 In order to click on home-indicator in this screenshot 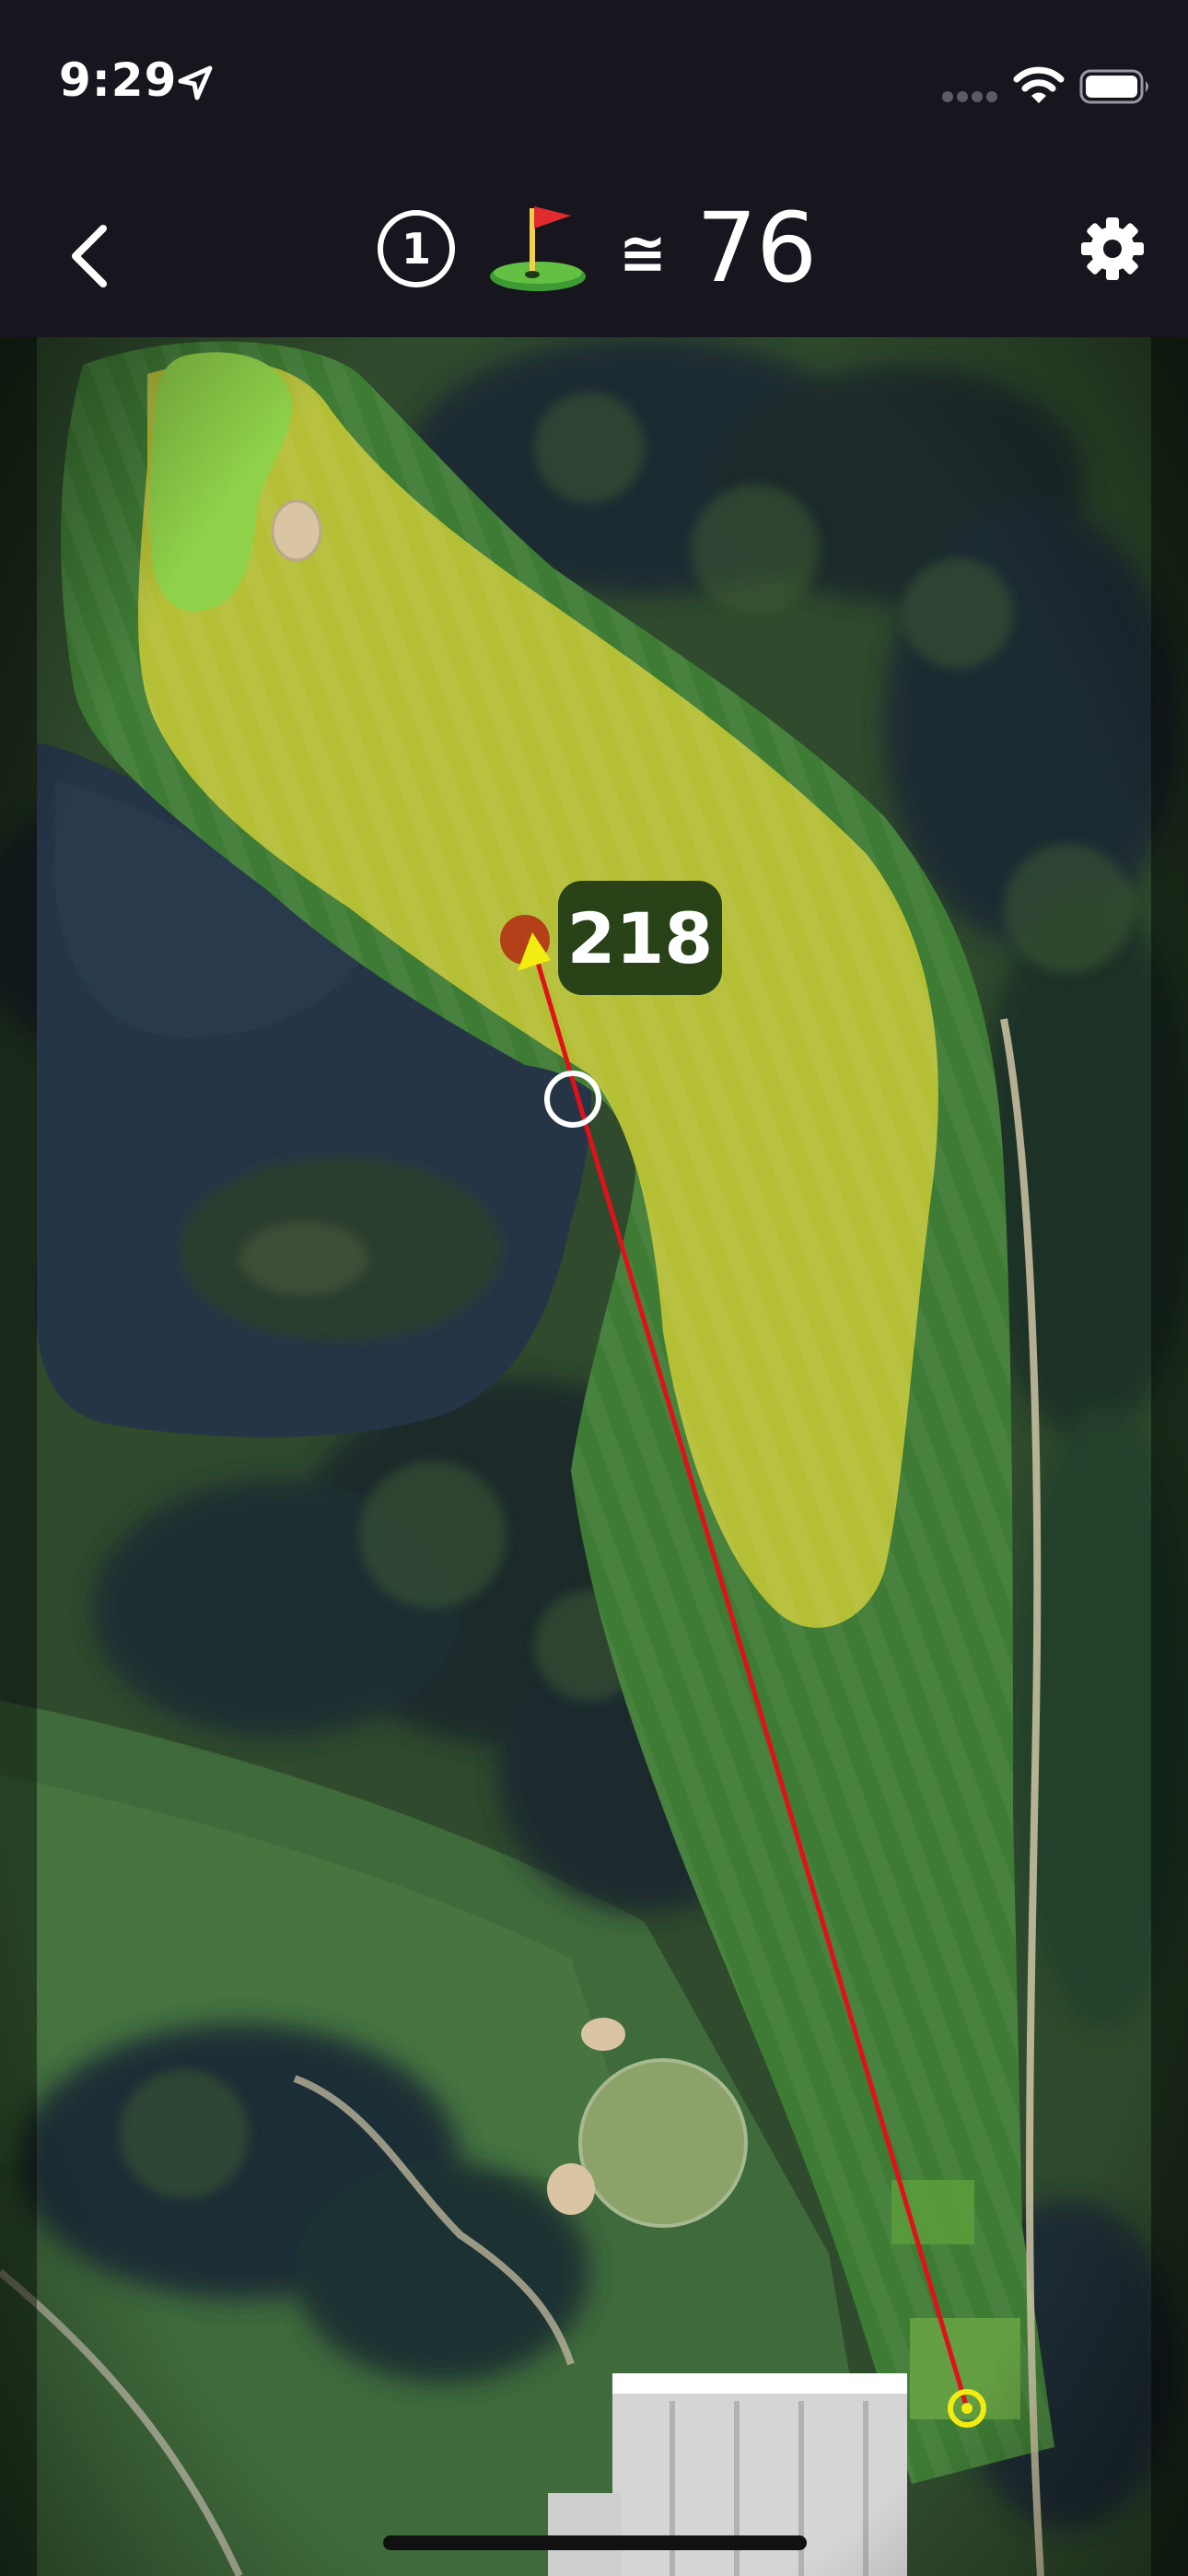, I will do `click(595, 2542)`.